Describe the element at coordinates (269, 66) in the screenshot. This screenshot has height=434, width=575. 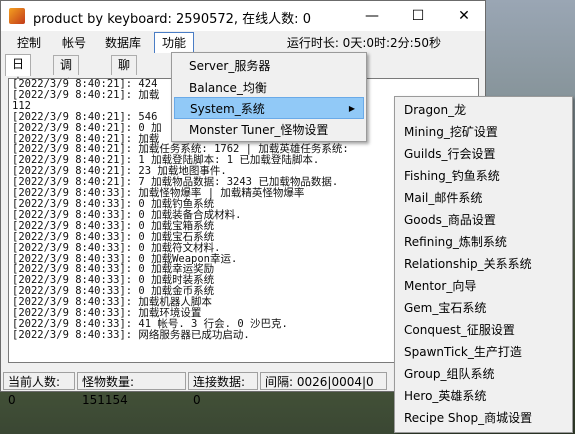
I see `menu-item-server: Server_服务器` at that location.